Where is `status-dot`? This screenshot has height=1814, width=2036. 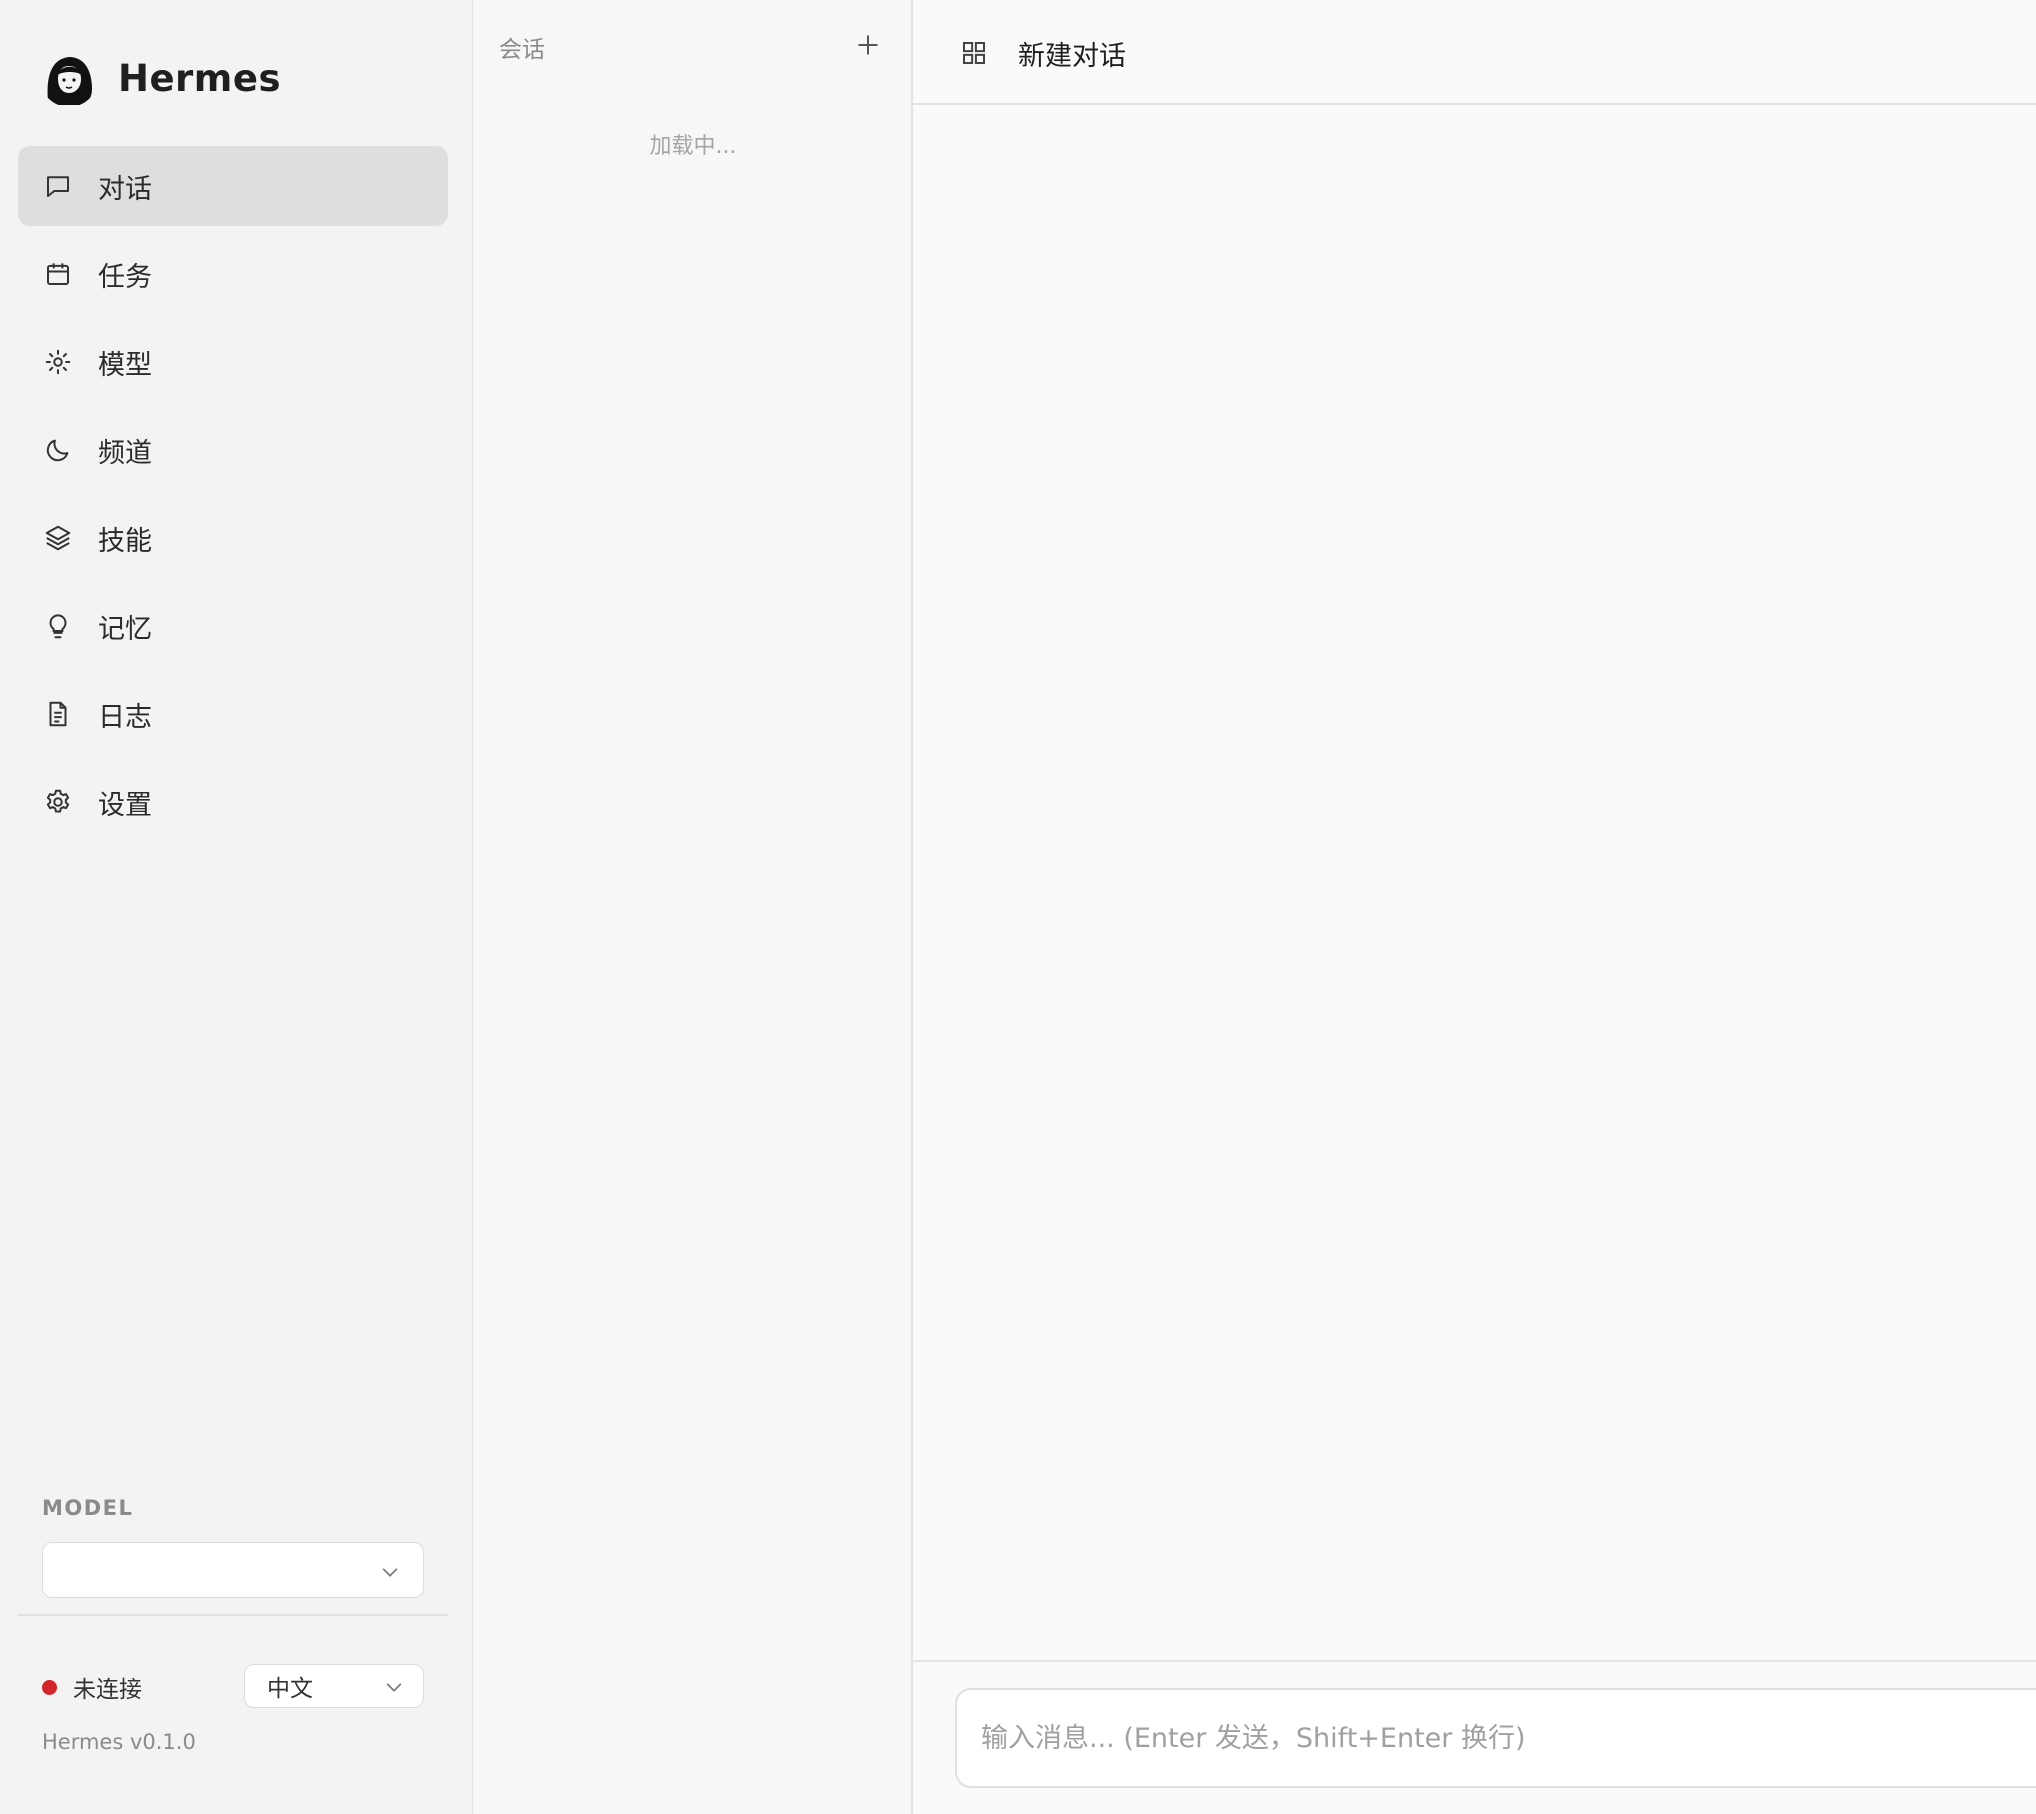
status-dot is located at coordinates (49, 1687).